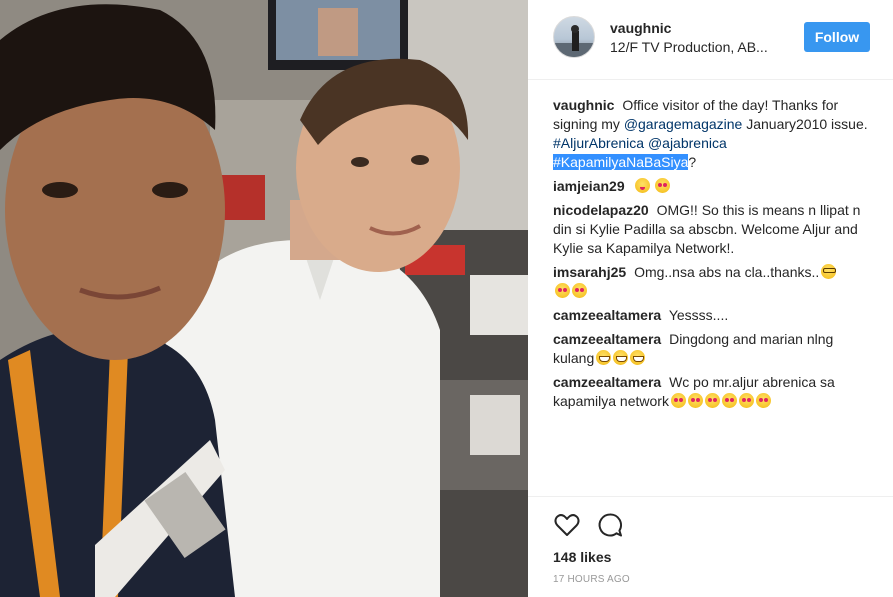 This screenshot has height=597, width=893. I want to click on comment-item: imsarahj25 Omg..nsa abs na cla..thanks.., so click(713, 282).